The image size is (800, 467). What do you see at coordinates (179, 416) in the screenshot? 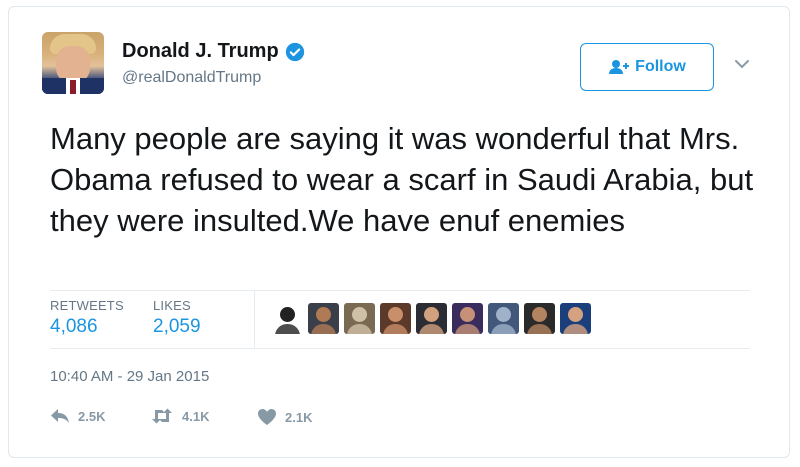
I see `retweet-button: 4.1K` at bounding box center [179, 416].